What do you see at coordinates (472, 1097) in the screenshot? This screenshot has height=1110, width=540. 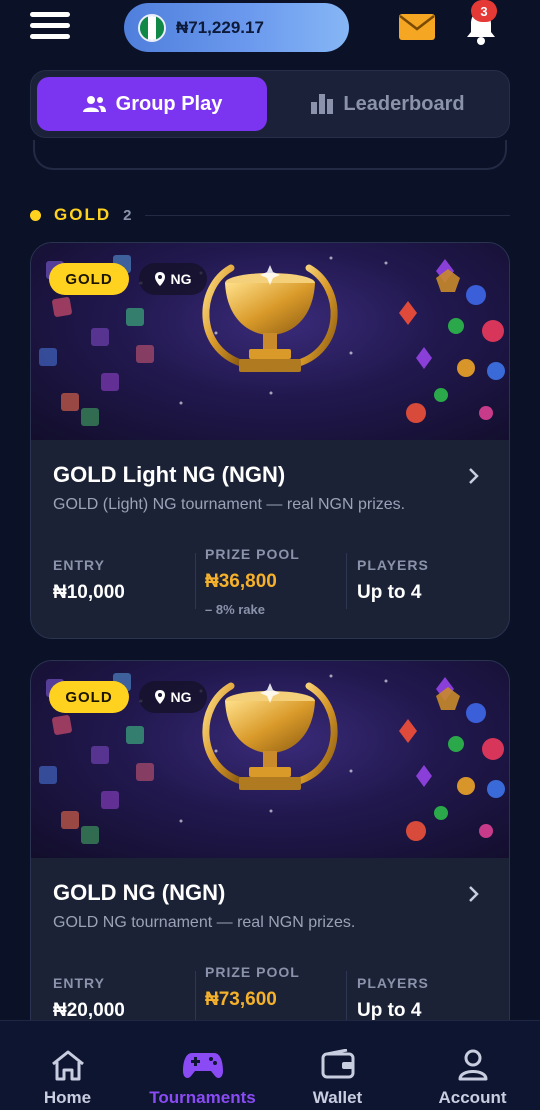 I see `nav-label: Account` at bounding box center [472, 1097].